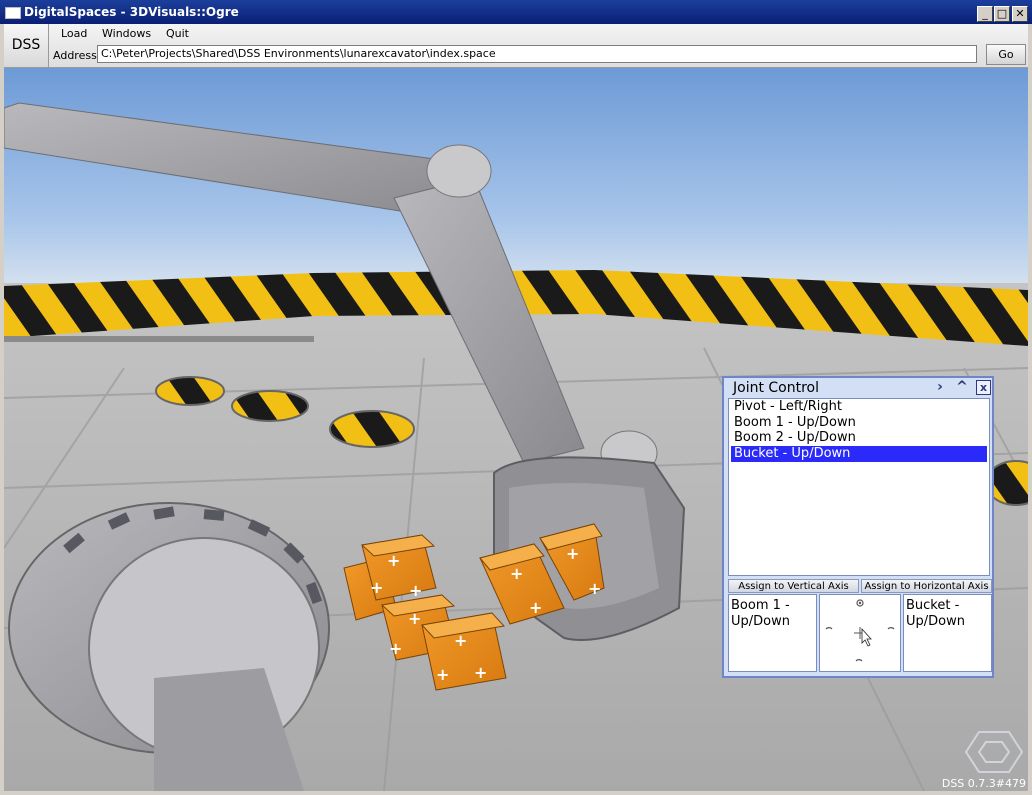 This screenshot has height=795, width=1032. Describe the element at coordinates (994, 752) in the screenshot. I see `dss-logo-watermark` at that location.